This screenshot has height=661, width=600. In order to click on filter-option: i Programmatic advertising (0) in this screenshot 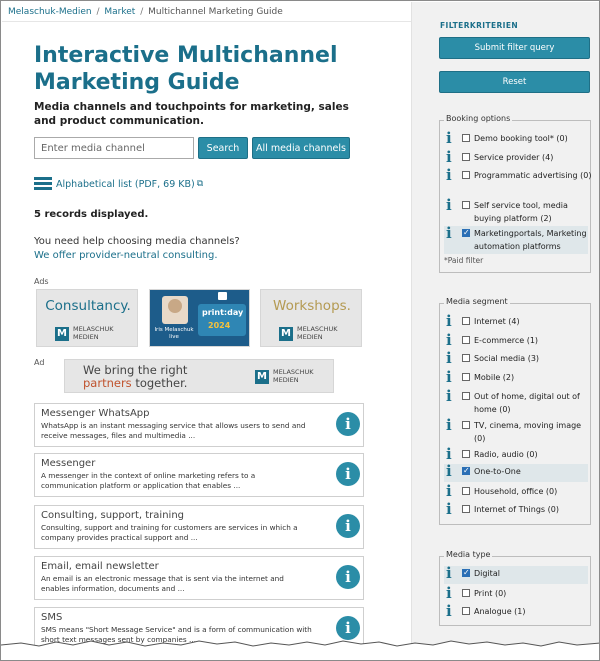, I will do `click(517, 182)`.